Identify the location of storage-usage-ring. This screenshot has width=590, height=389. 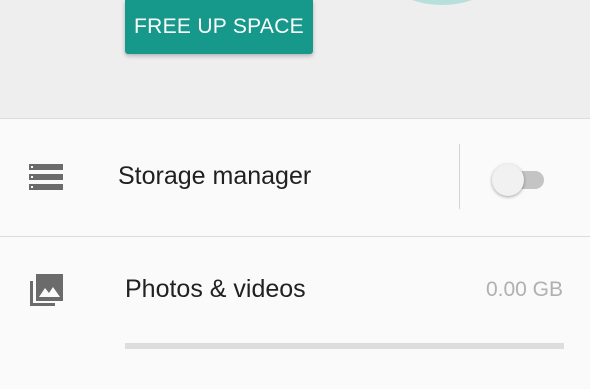
(442, 2).